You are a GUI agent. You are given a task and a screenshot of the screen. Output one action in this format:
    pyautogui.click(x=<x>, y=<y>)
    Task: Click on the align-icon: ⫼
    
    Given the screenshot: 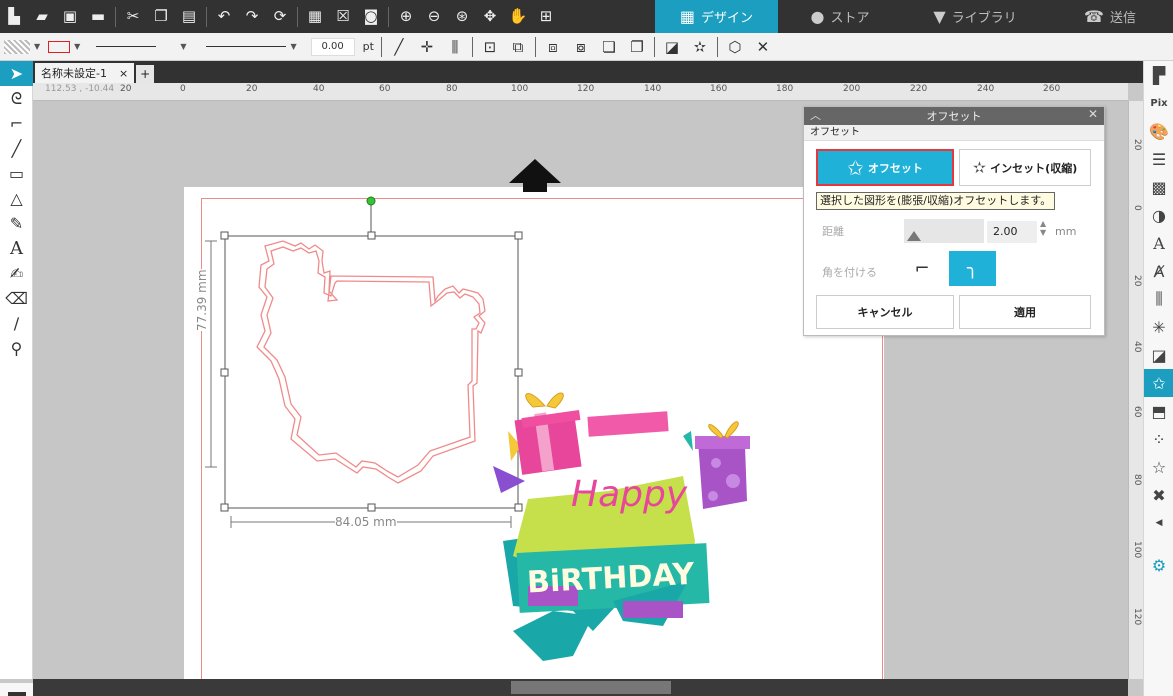 What is the action you would take?
    pyautogui.click(x=455, y=47)
    